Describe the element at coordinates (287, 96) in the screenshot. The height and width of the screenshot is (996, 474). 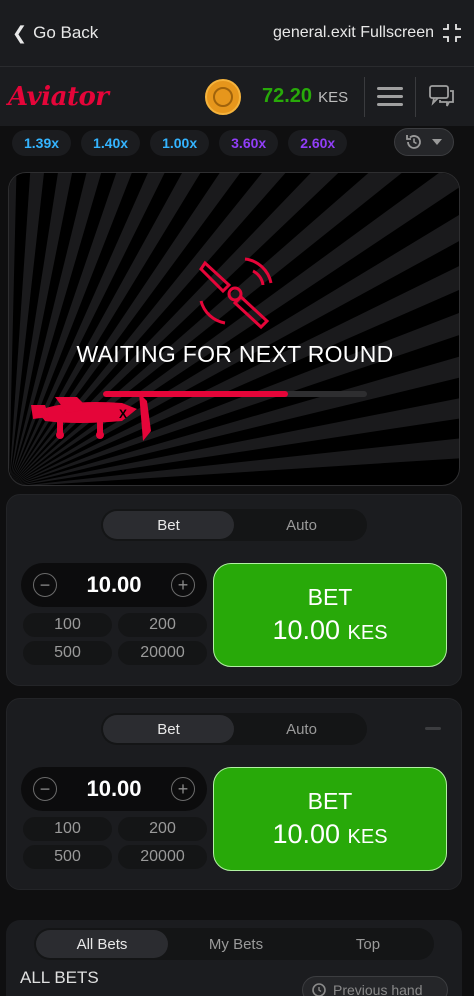
I see `balance-amount: 72.20` at that location.